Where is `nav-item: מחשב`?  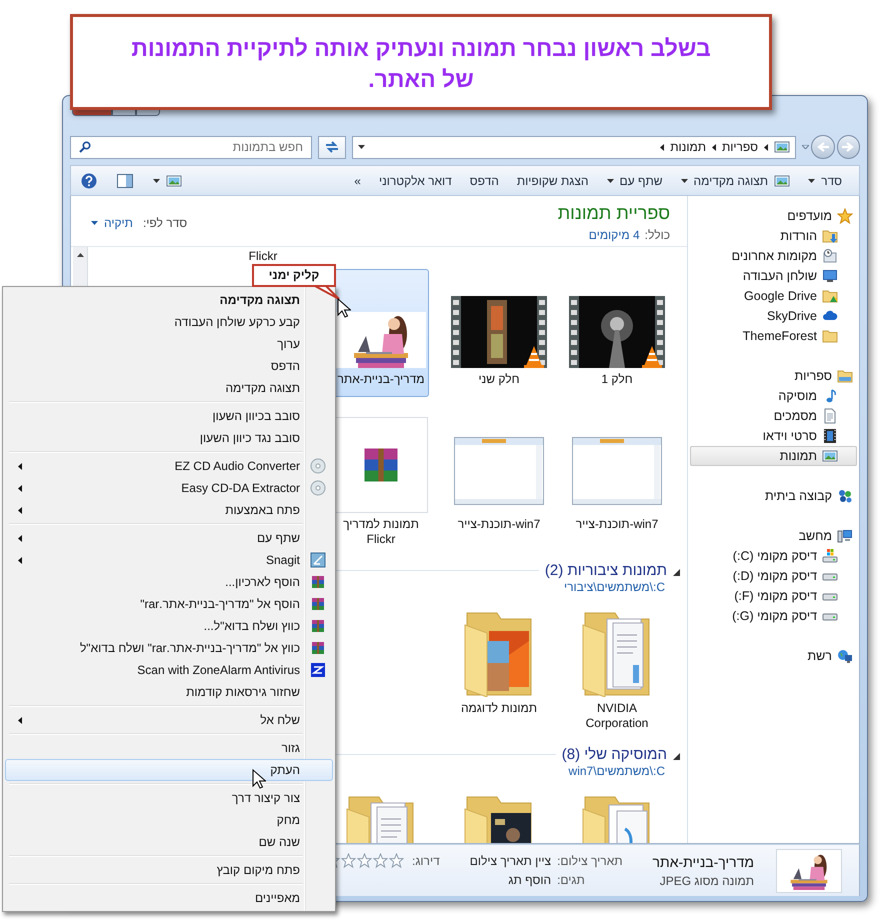 nav-item: מחשב is located at coordinates (773, 536).